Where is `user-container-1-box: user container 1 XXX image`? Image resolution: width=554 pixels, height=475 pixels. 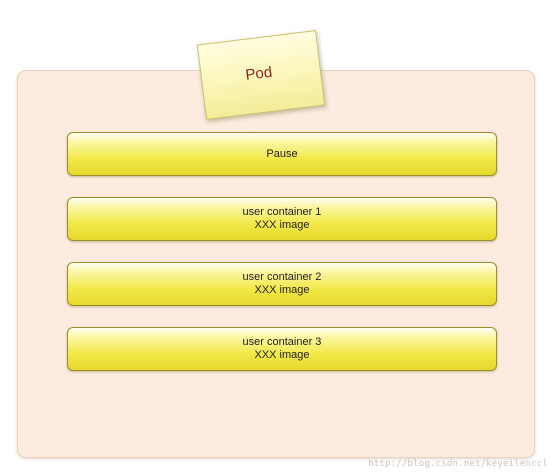 user-container-1-box: user container 1 XXX image is located at coordinates (282, 219).